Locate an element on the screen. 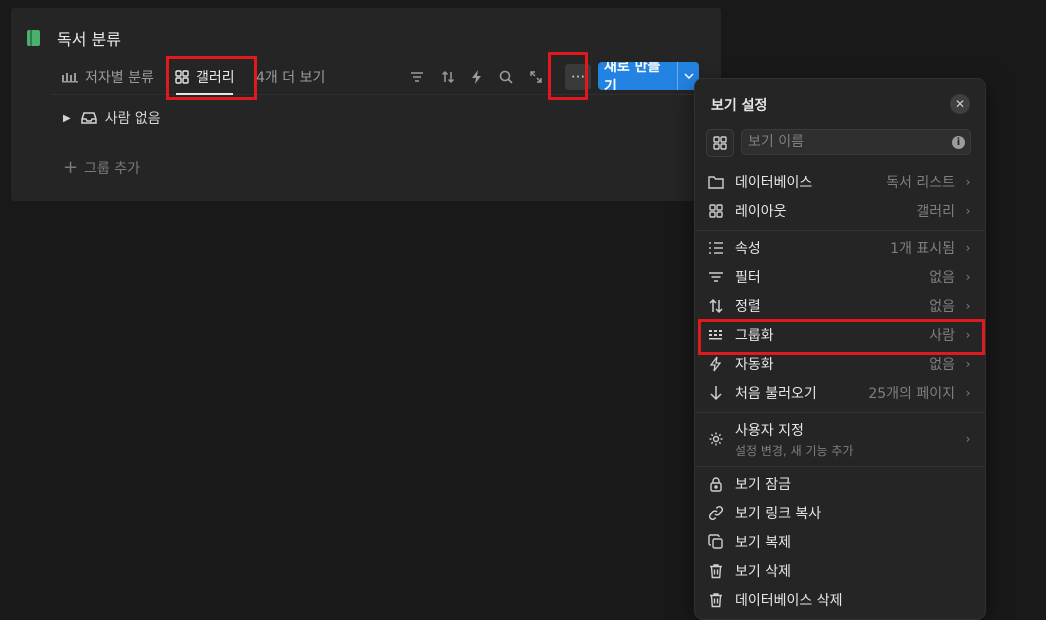 Image resolution: width=1046 pixels, height=620 pixels. menu-item-delete-database: 데이터베이스 삭제 is located at coordinates (840, 600).